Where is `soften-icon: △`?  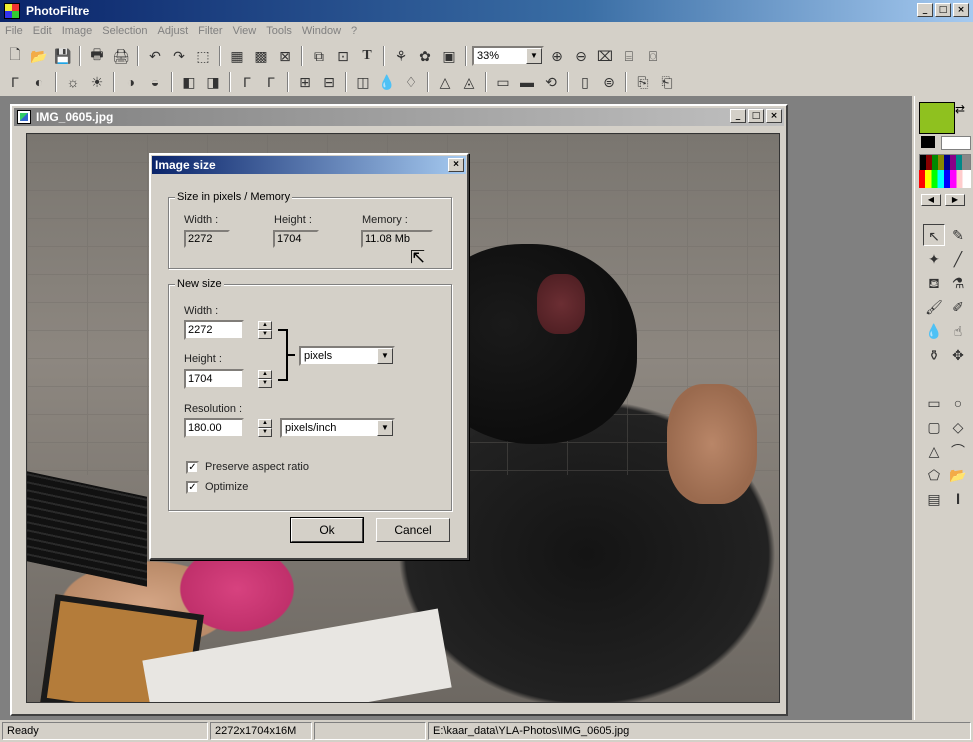 soften-icon: △ is located at coordinates (445, 82).